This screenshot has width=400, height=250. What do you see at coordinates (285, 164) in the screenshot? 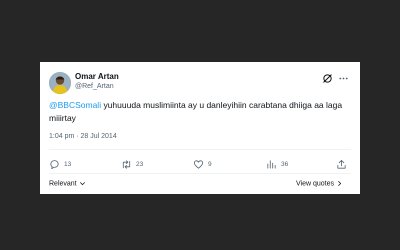
I see `views-count: 36` at bounding box center [285, 164].